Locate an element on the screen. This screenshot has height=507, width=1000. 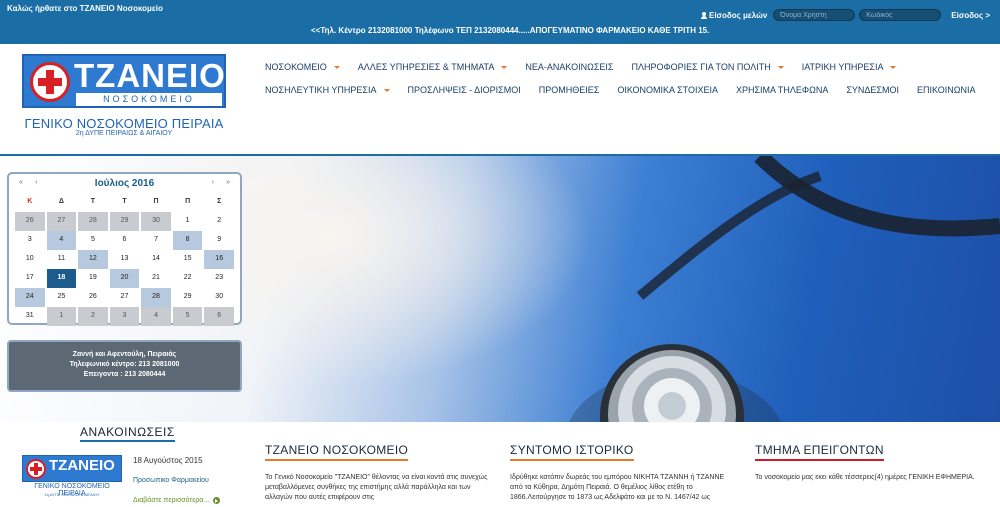
nav-medical-service: ΙΑΤΡΙΚΗ ΥΠΗΡΕΣΙΑ is located at coordinates (849, 67).